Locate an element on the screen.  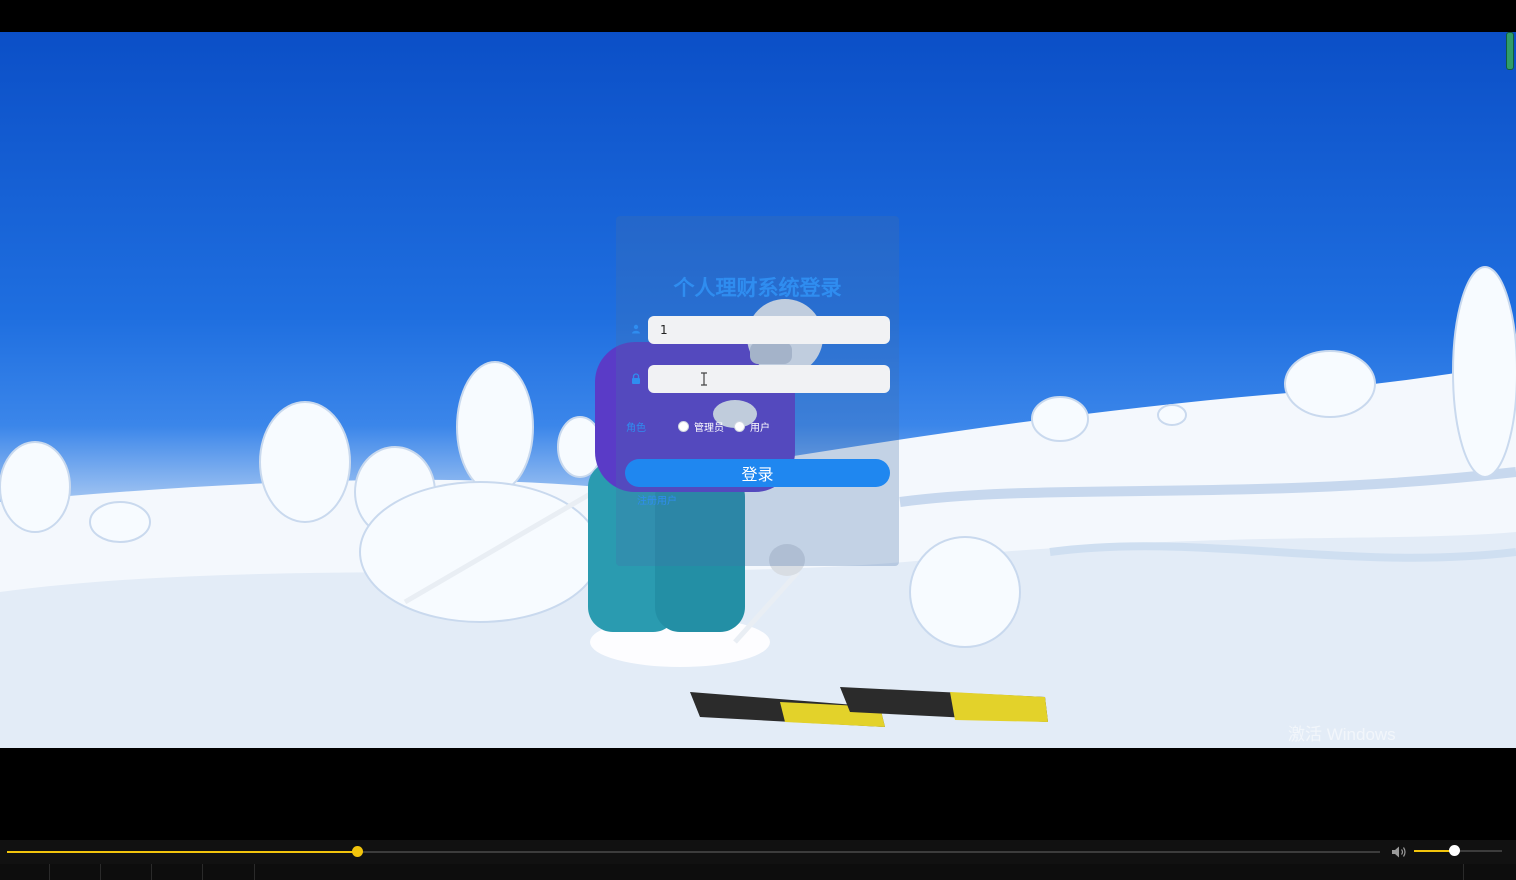
login-card: 个人理财系统登录 角色 管理员 用户 登录 注册用户 is located at coordinates (757, 391).